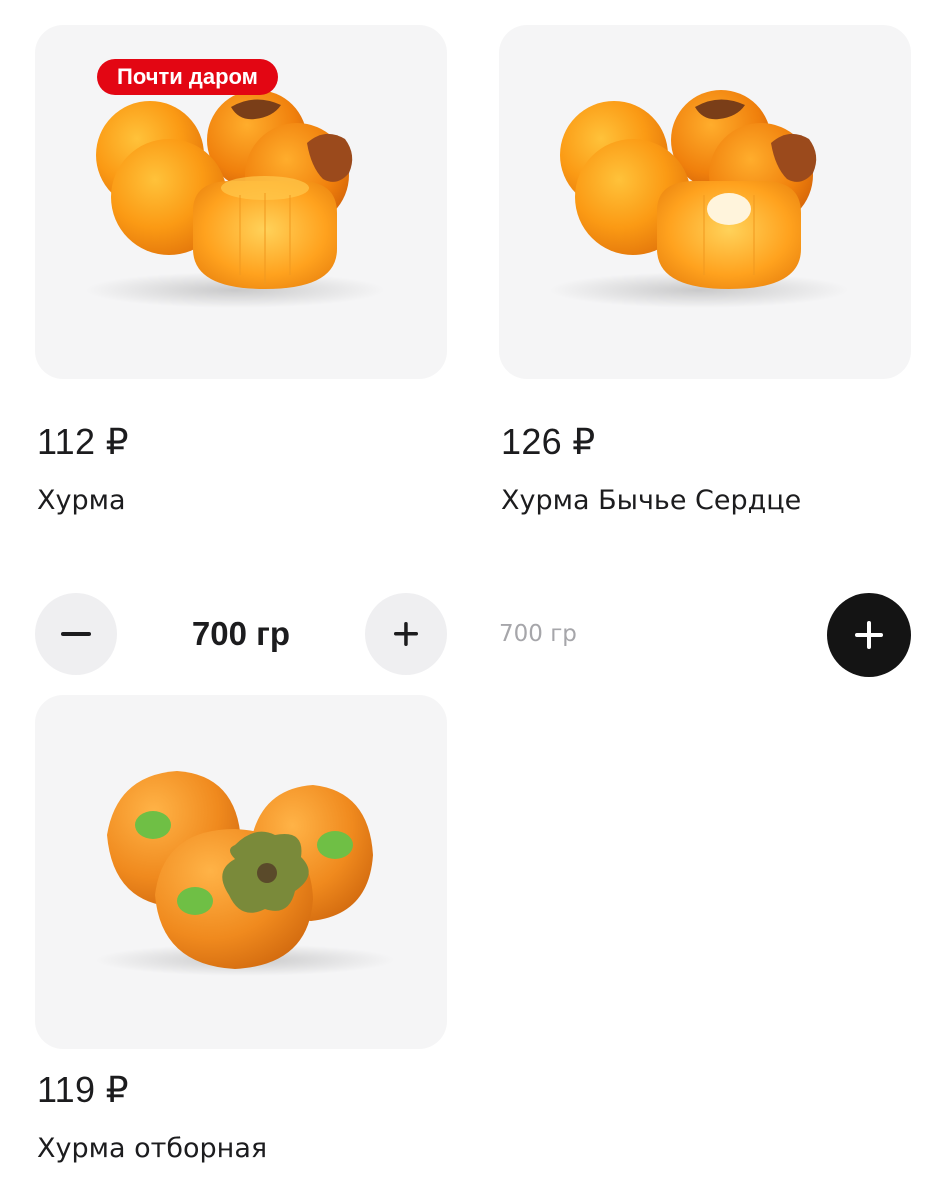 The height and width of the screenshot is (1200, 946). What do you see at coordinates (152, 1148) in the screenshot?
I see `product-name: Хурма отборная` at bounding box center [152, 1148].